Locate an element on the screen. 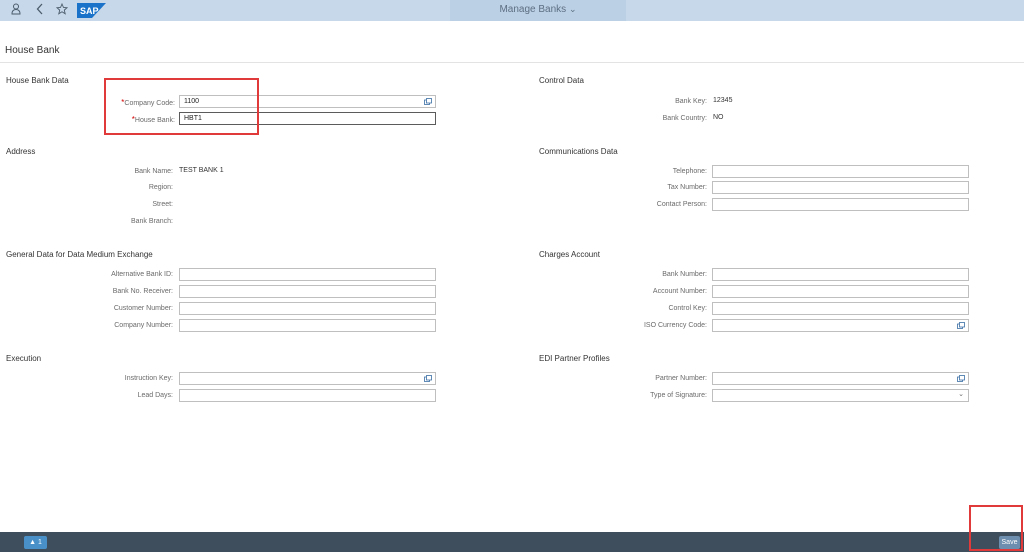 This screenshot has width=1024, height=552. instruction-key-input is located at coordinates (307, 378).